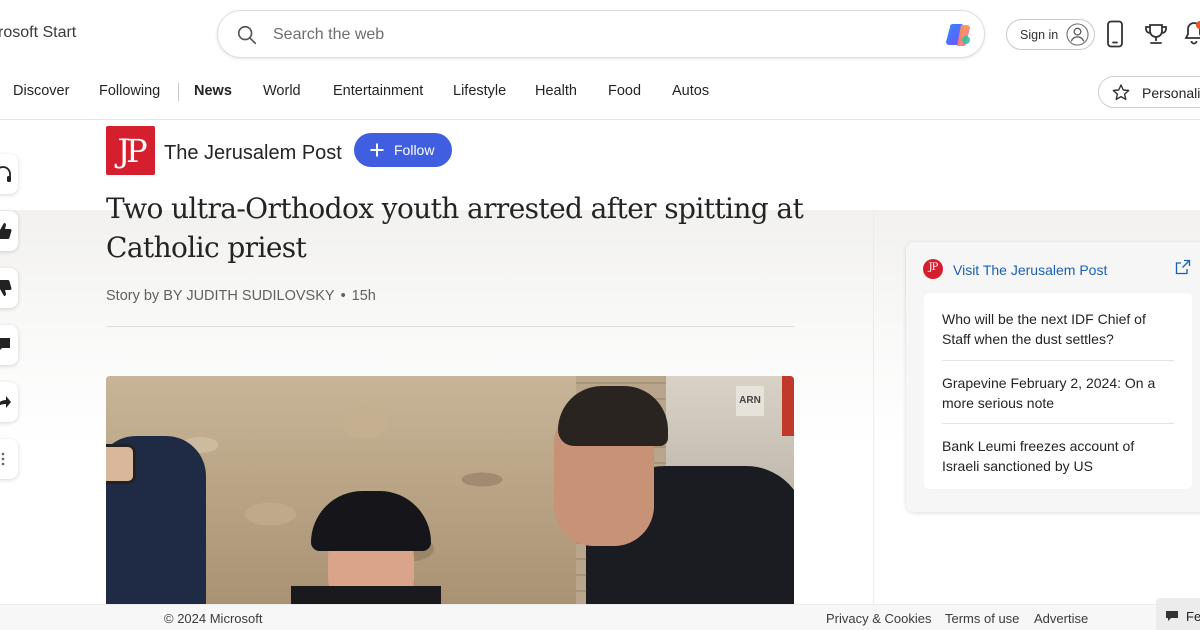 This screenshot has width=1200, height=630. I want to click on person-left, so click(156, 521).